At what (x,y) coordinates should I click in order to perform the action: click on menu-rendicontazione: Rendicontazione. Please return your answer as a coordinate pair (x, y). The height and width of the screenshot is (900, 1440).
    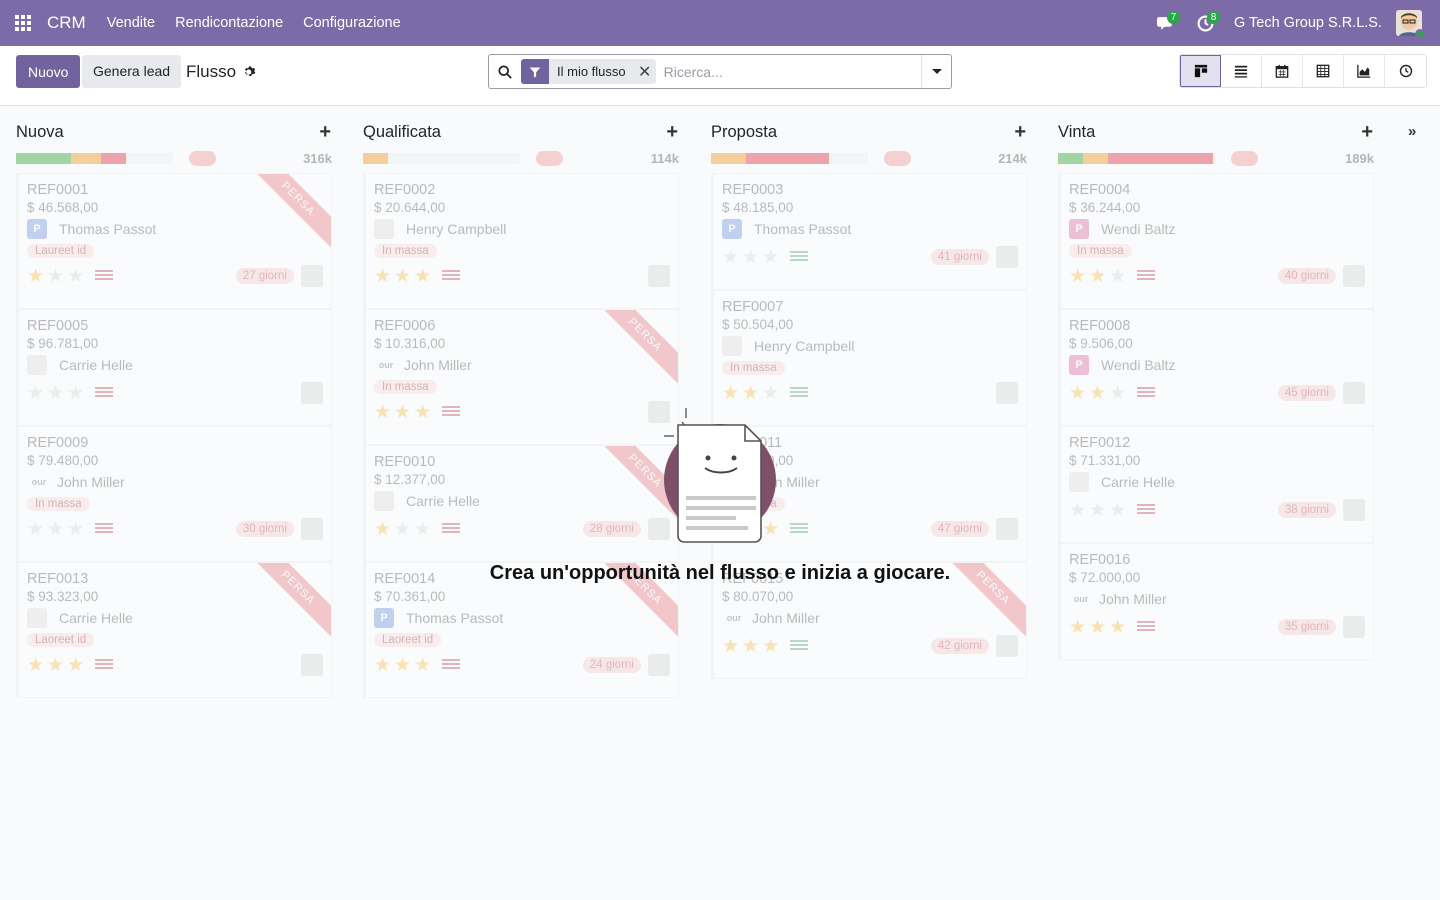
    Looking at the image, I should click on (229, 23).